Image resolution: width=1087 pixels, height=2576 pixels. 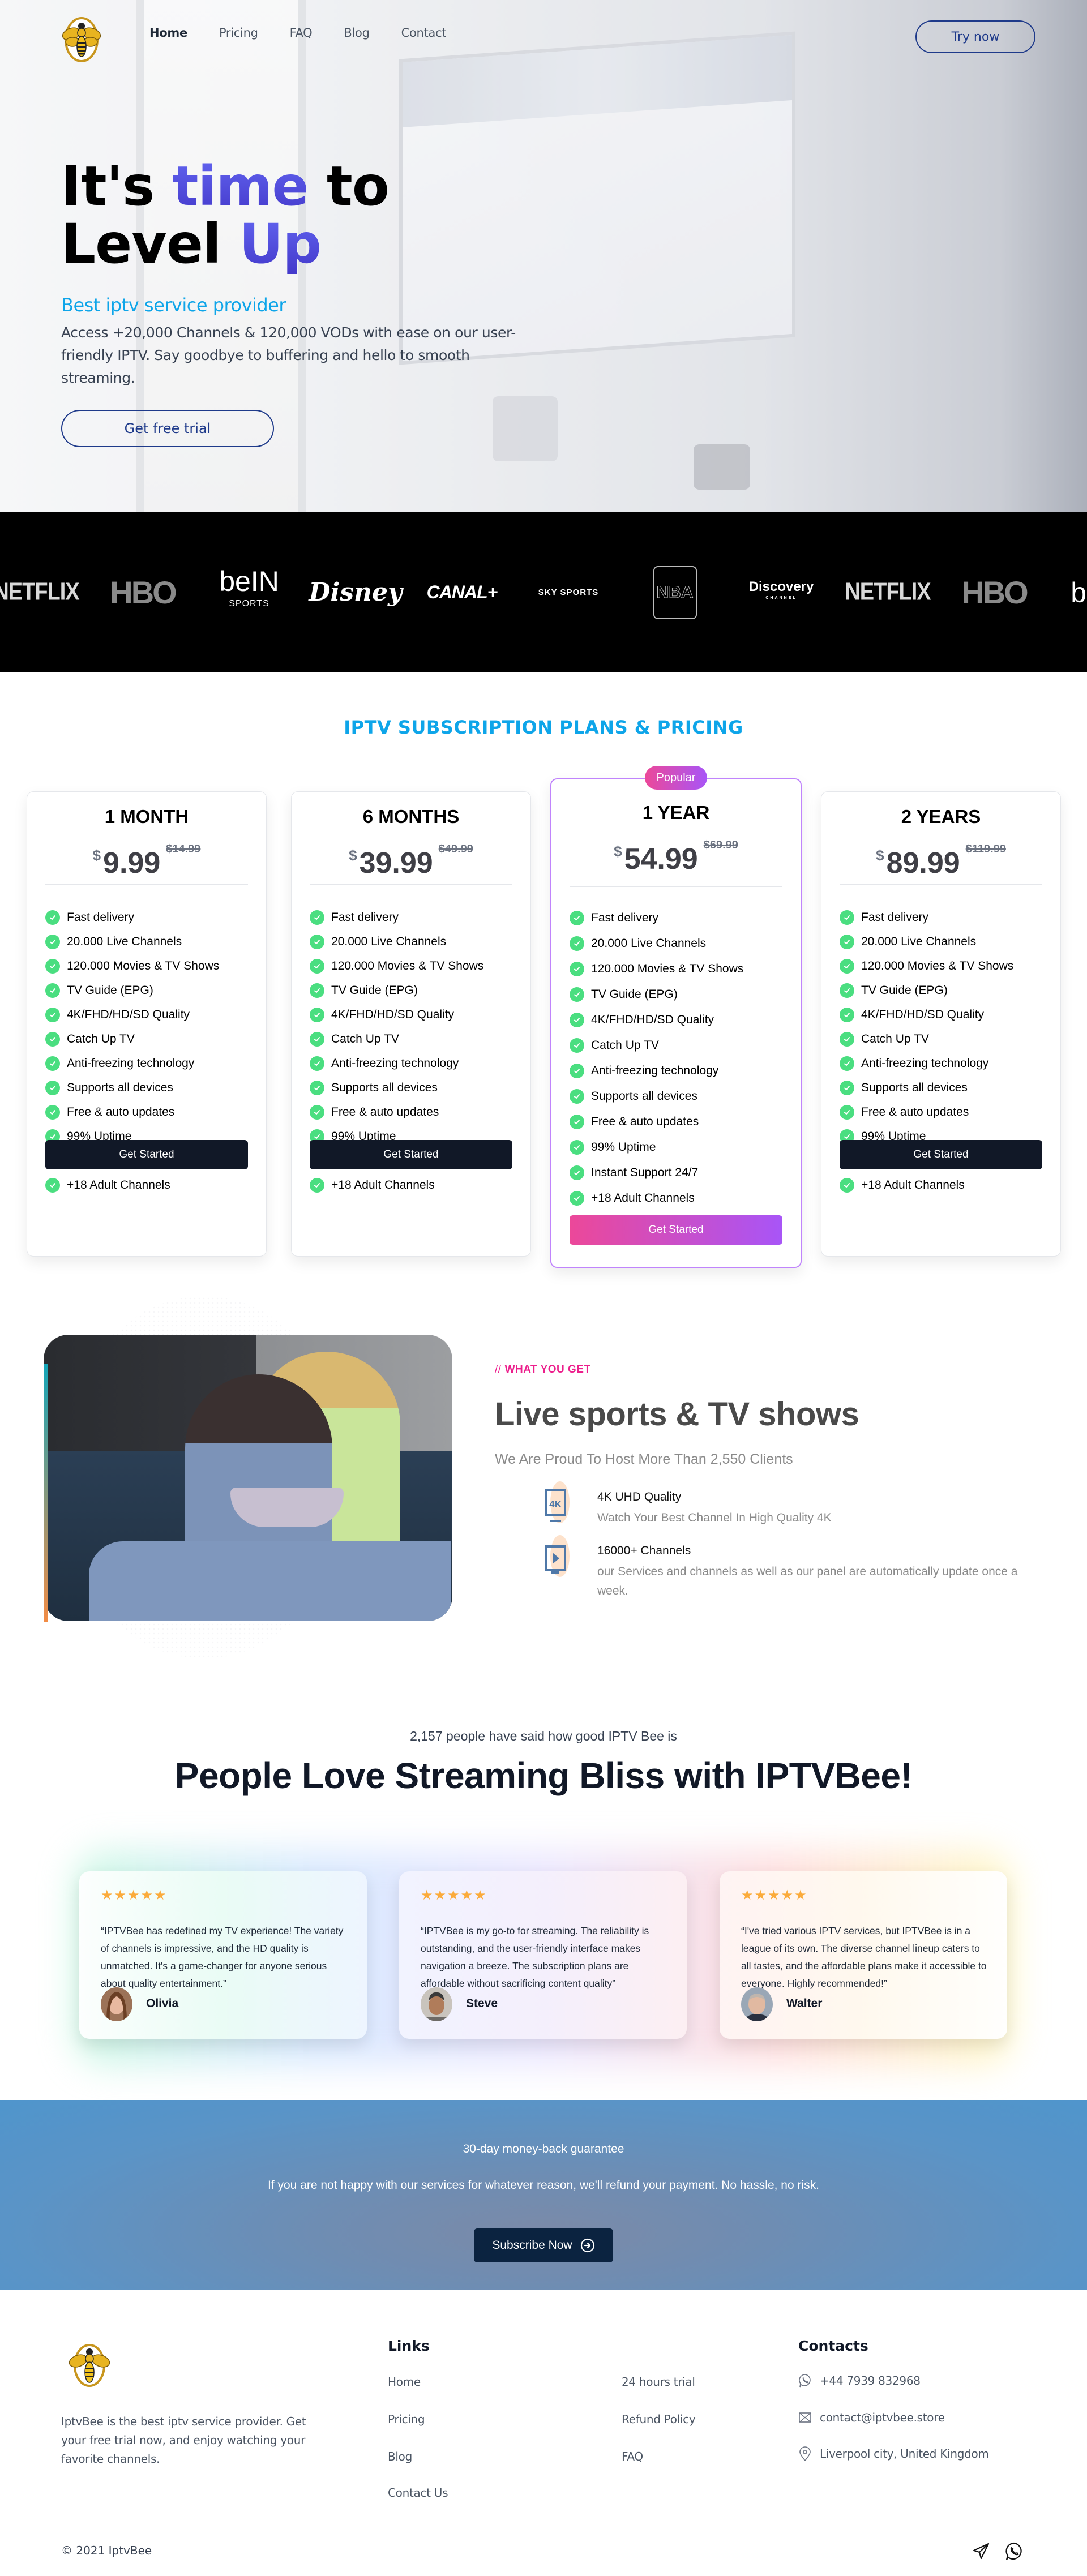 What do you see at coordinates (396, 1039) in the screenshot?
I see `feature-item: Catch Up TV` at bounding box center [396, 1039].